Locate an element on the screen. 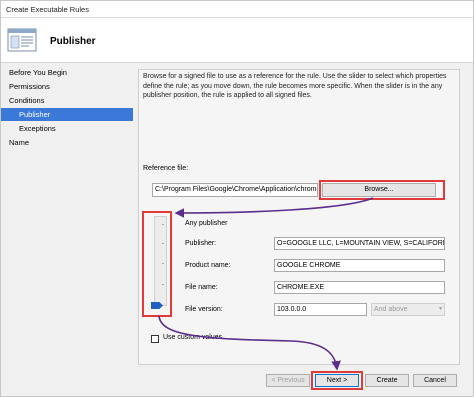 The width and height of the screenshot is (474, 397). page-title: Publisher is located at coordinates (73, 41).